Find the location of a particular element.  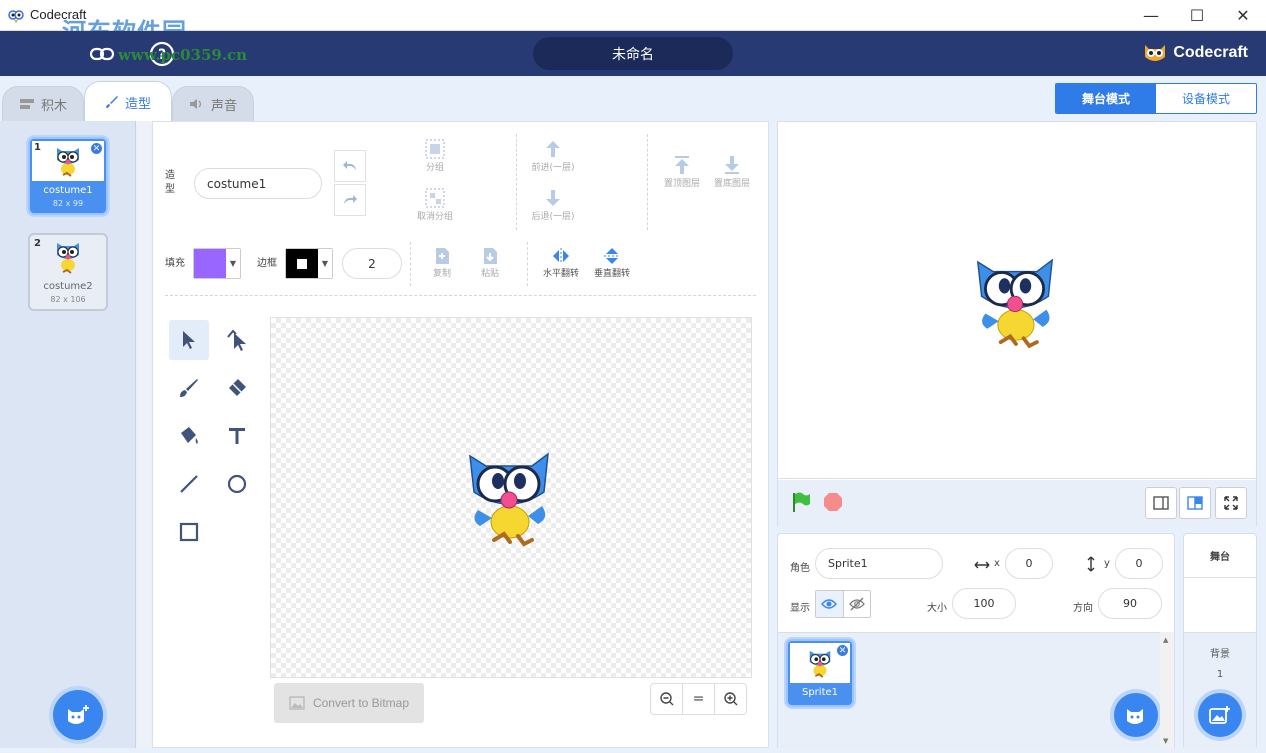

square-icon is located at coordinates (189, 532).